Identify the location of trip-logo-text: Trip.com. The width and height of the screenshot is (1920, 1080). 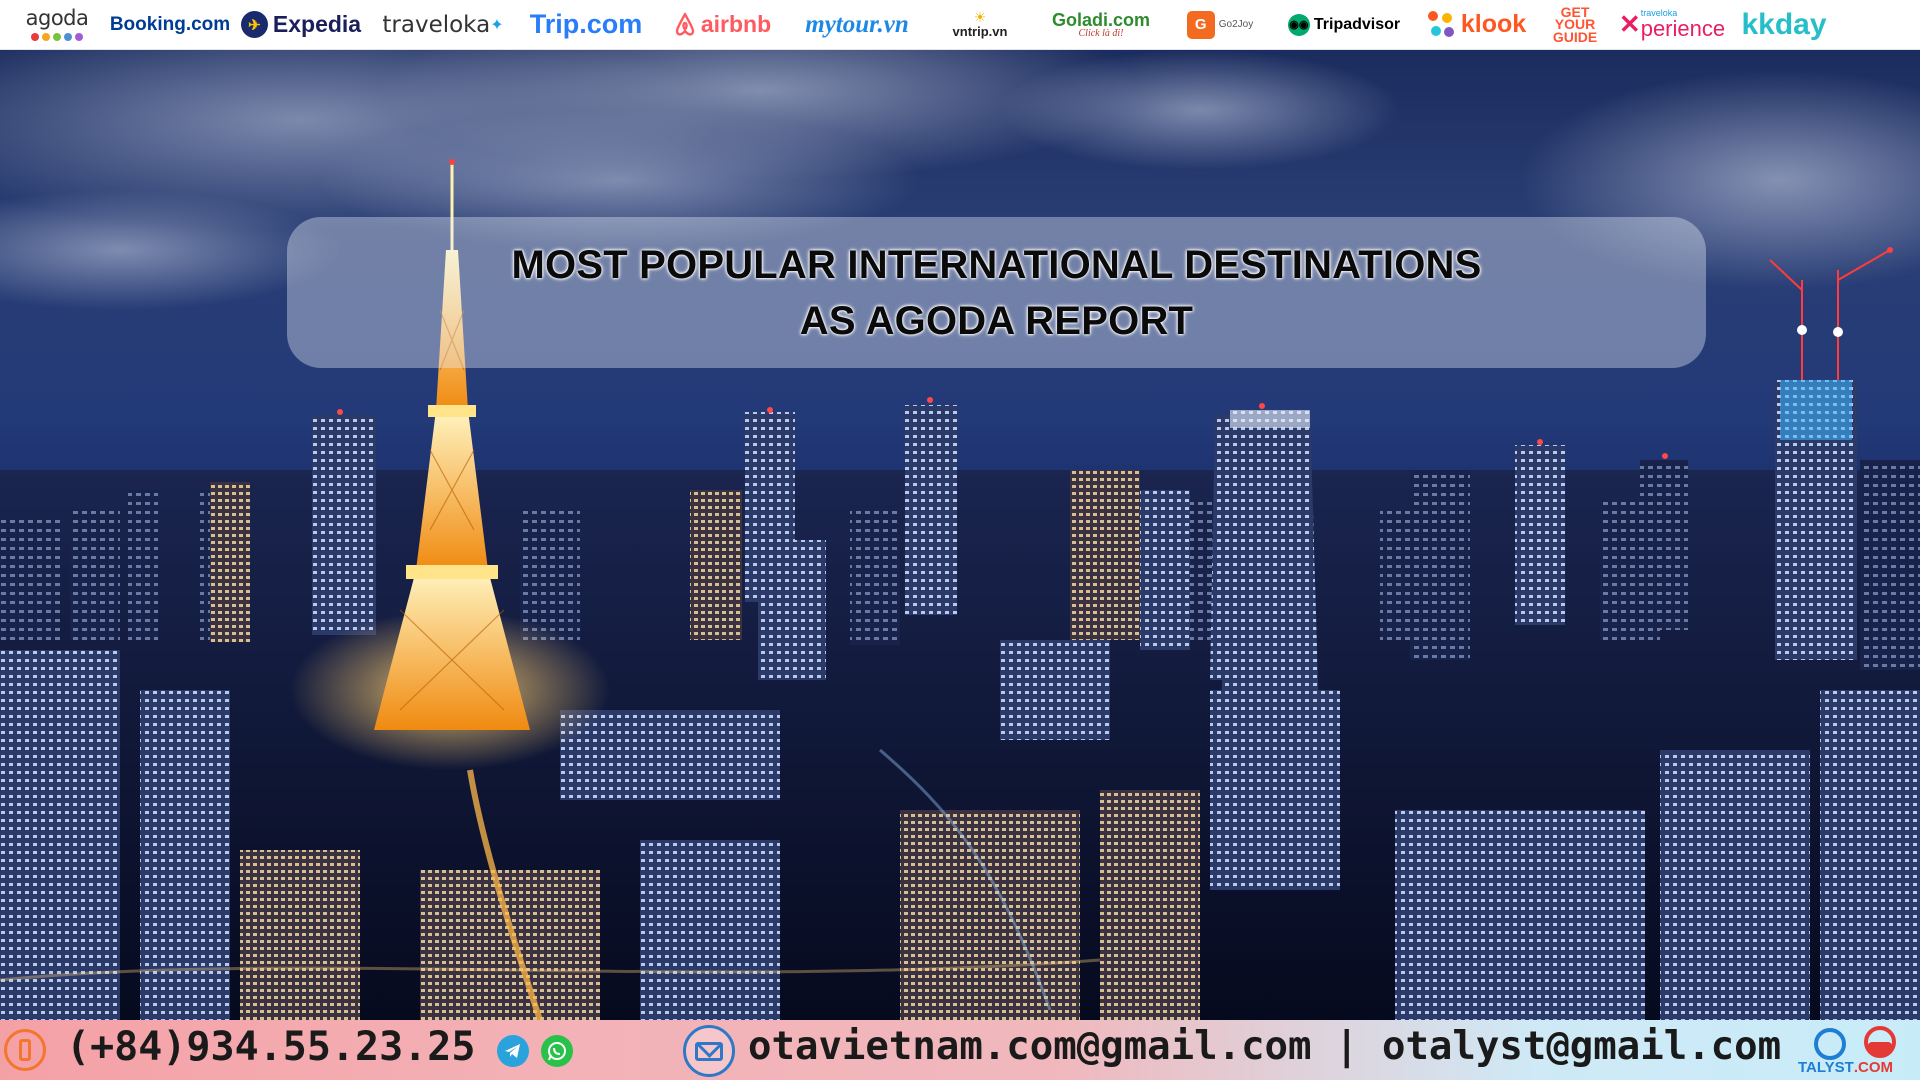
(586, 24).